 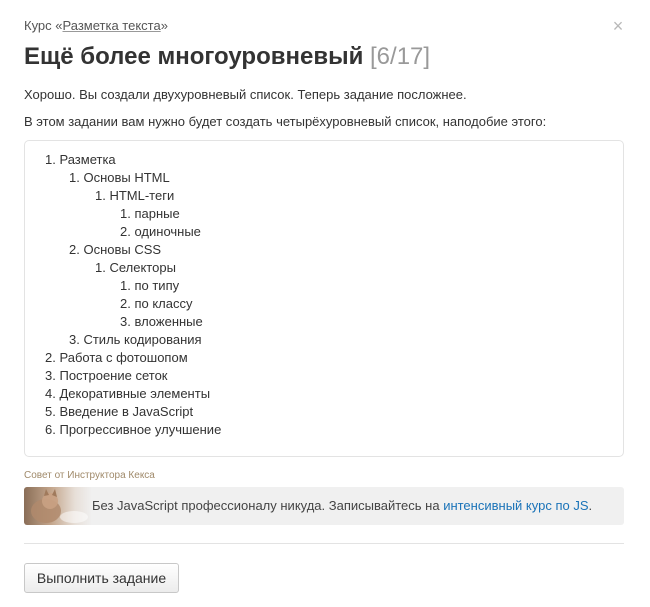 I want to click on list-item: 1. по типу, so click(x=150, y=285).